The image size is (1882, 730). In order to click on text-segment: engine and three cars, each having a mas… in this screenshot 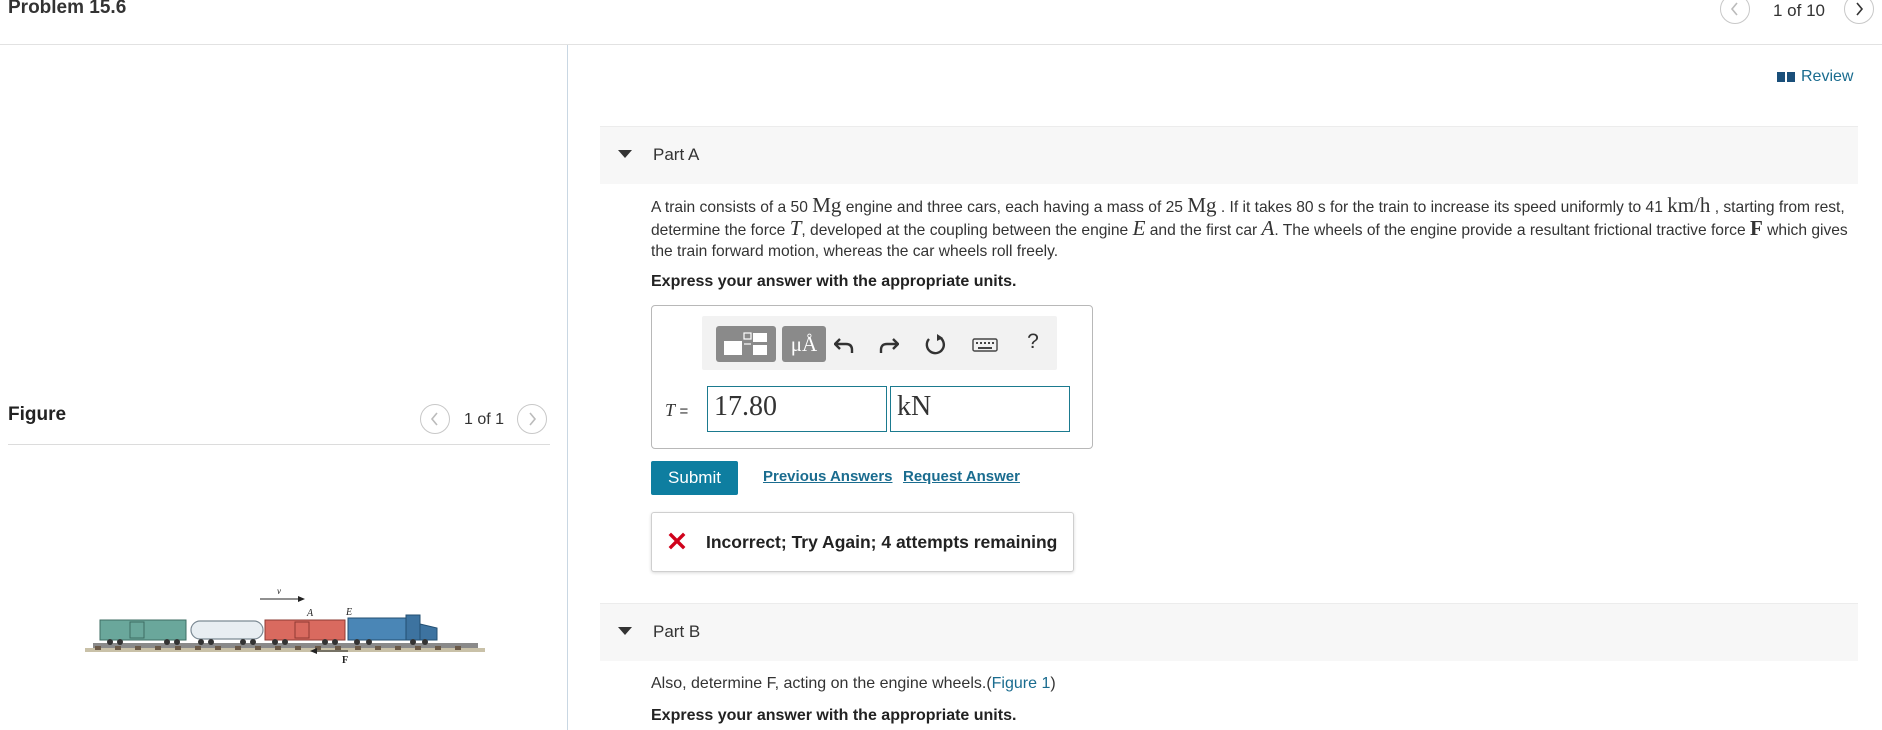, I will do `click(1014, 207)`.